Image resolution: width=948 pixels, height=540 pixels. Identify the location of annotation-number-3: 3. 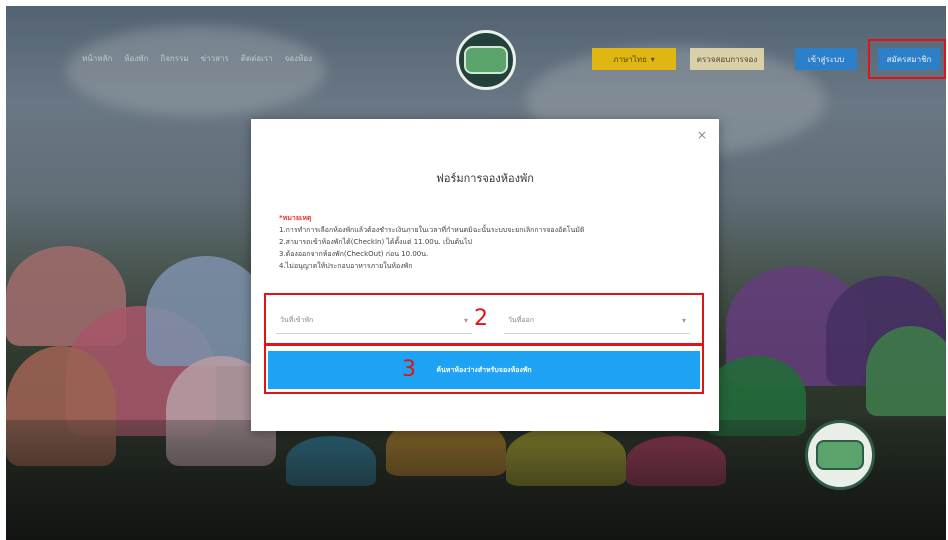
(409, 369).